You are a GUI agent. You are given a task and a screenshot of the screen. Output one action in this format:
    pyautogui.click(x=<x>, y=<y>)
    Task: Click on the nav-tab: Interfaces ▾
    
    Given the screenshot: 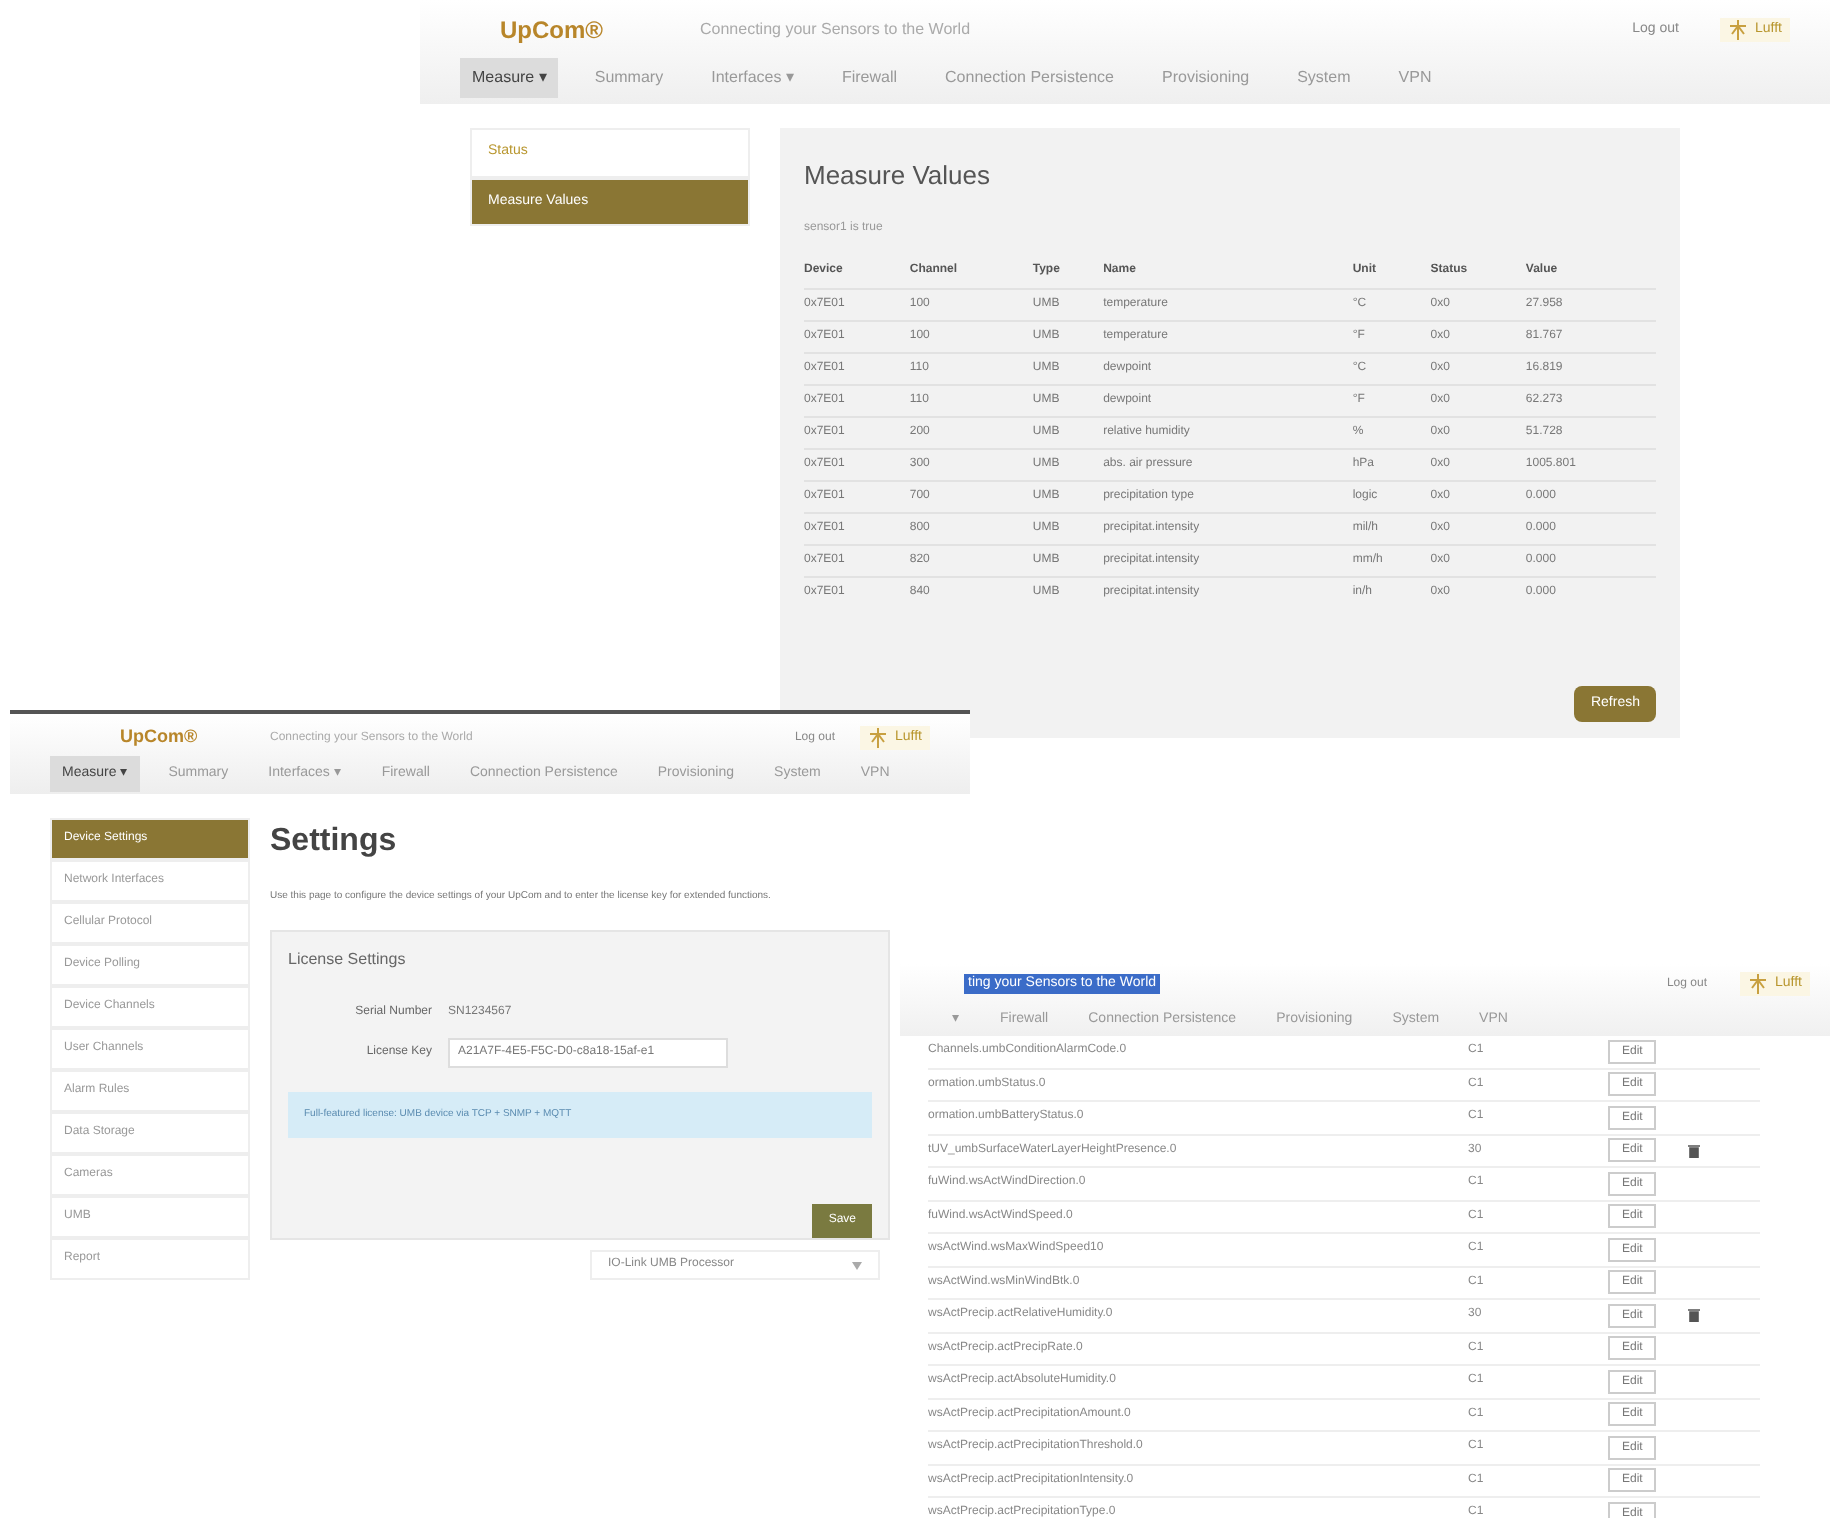 What is the action you would take?
    pyautogui.click(x=752, y=78)
    